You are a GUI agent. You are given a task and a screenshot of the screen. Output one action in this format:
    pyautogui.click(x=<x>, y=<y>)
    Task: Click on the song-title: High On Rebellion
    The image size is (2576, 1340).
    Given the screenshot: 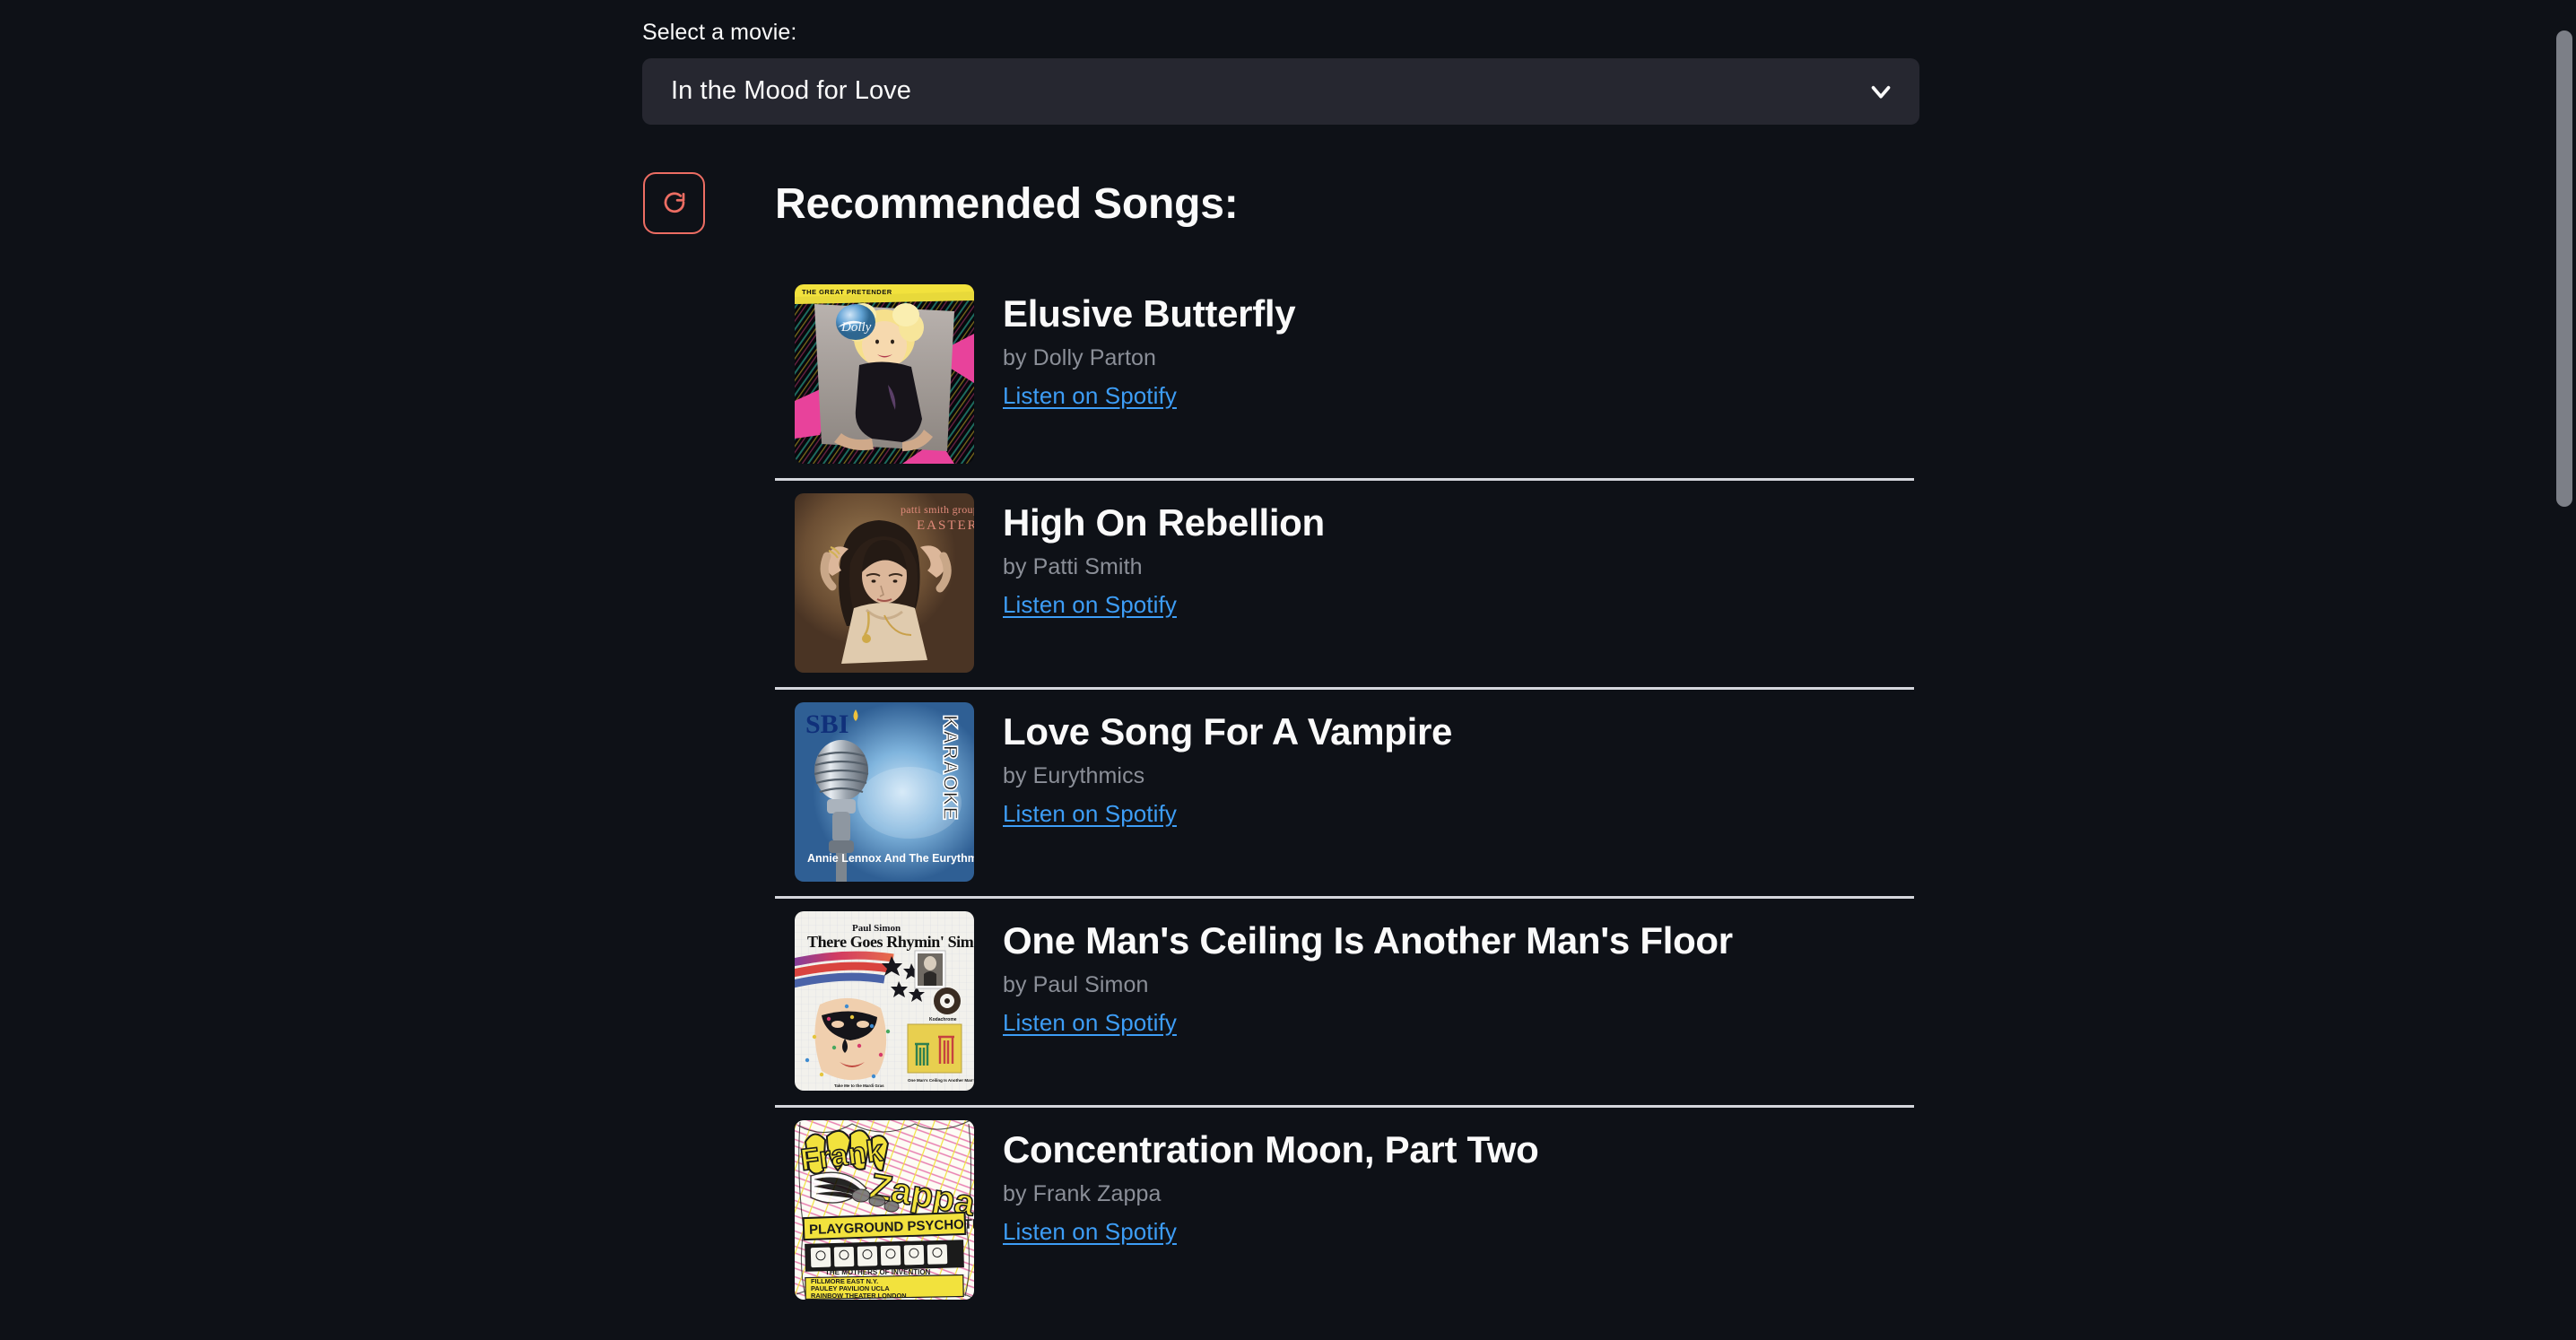 What is the action you would take?
    pyautogui.click(x=1164, y=522)
    